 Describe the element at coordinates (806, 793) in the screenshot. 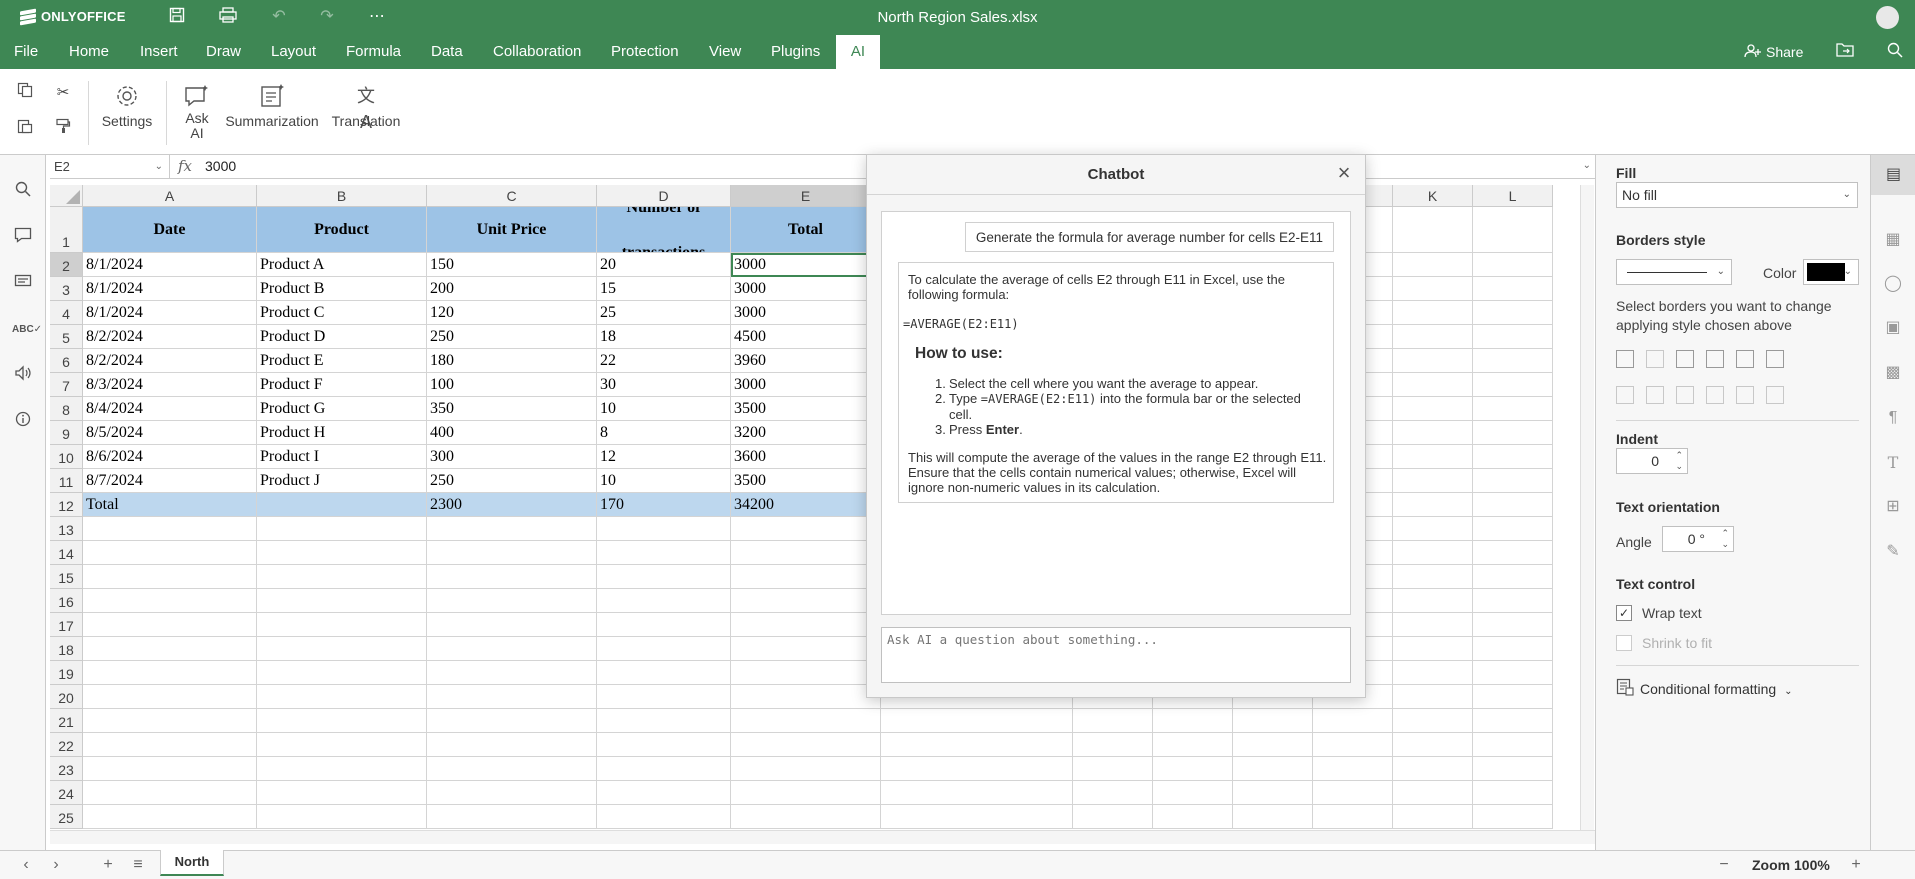

I see `cell-e24` at that location.